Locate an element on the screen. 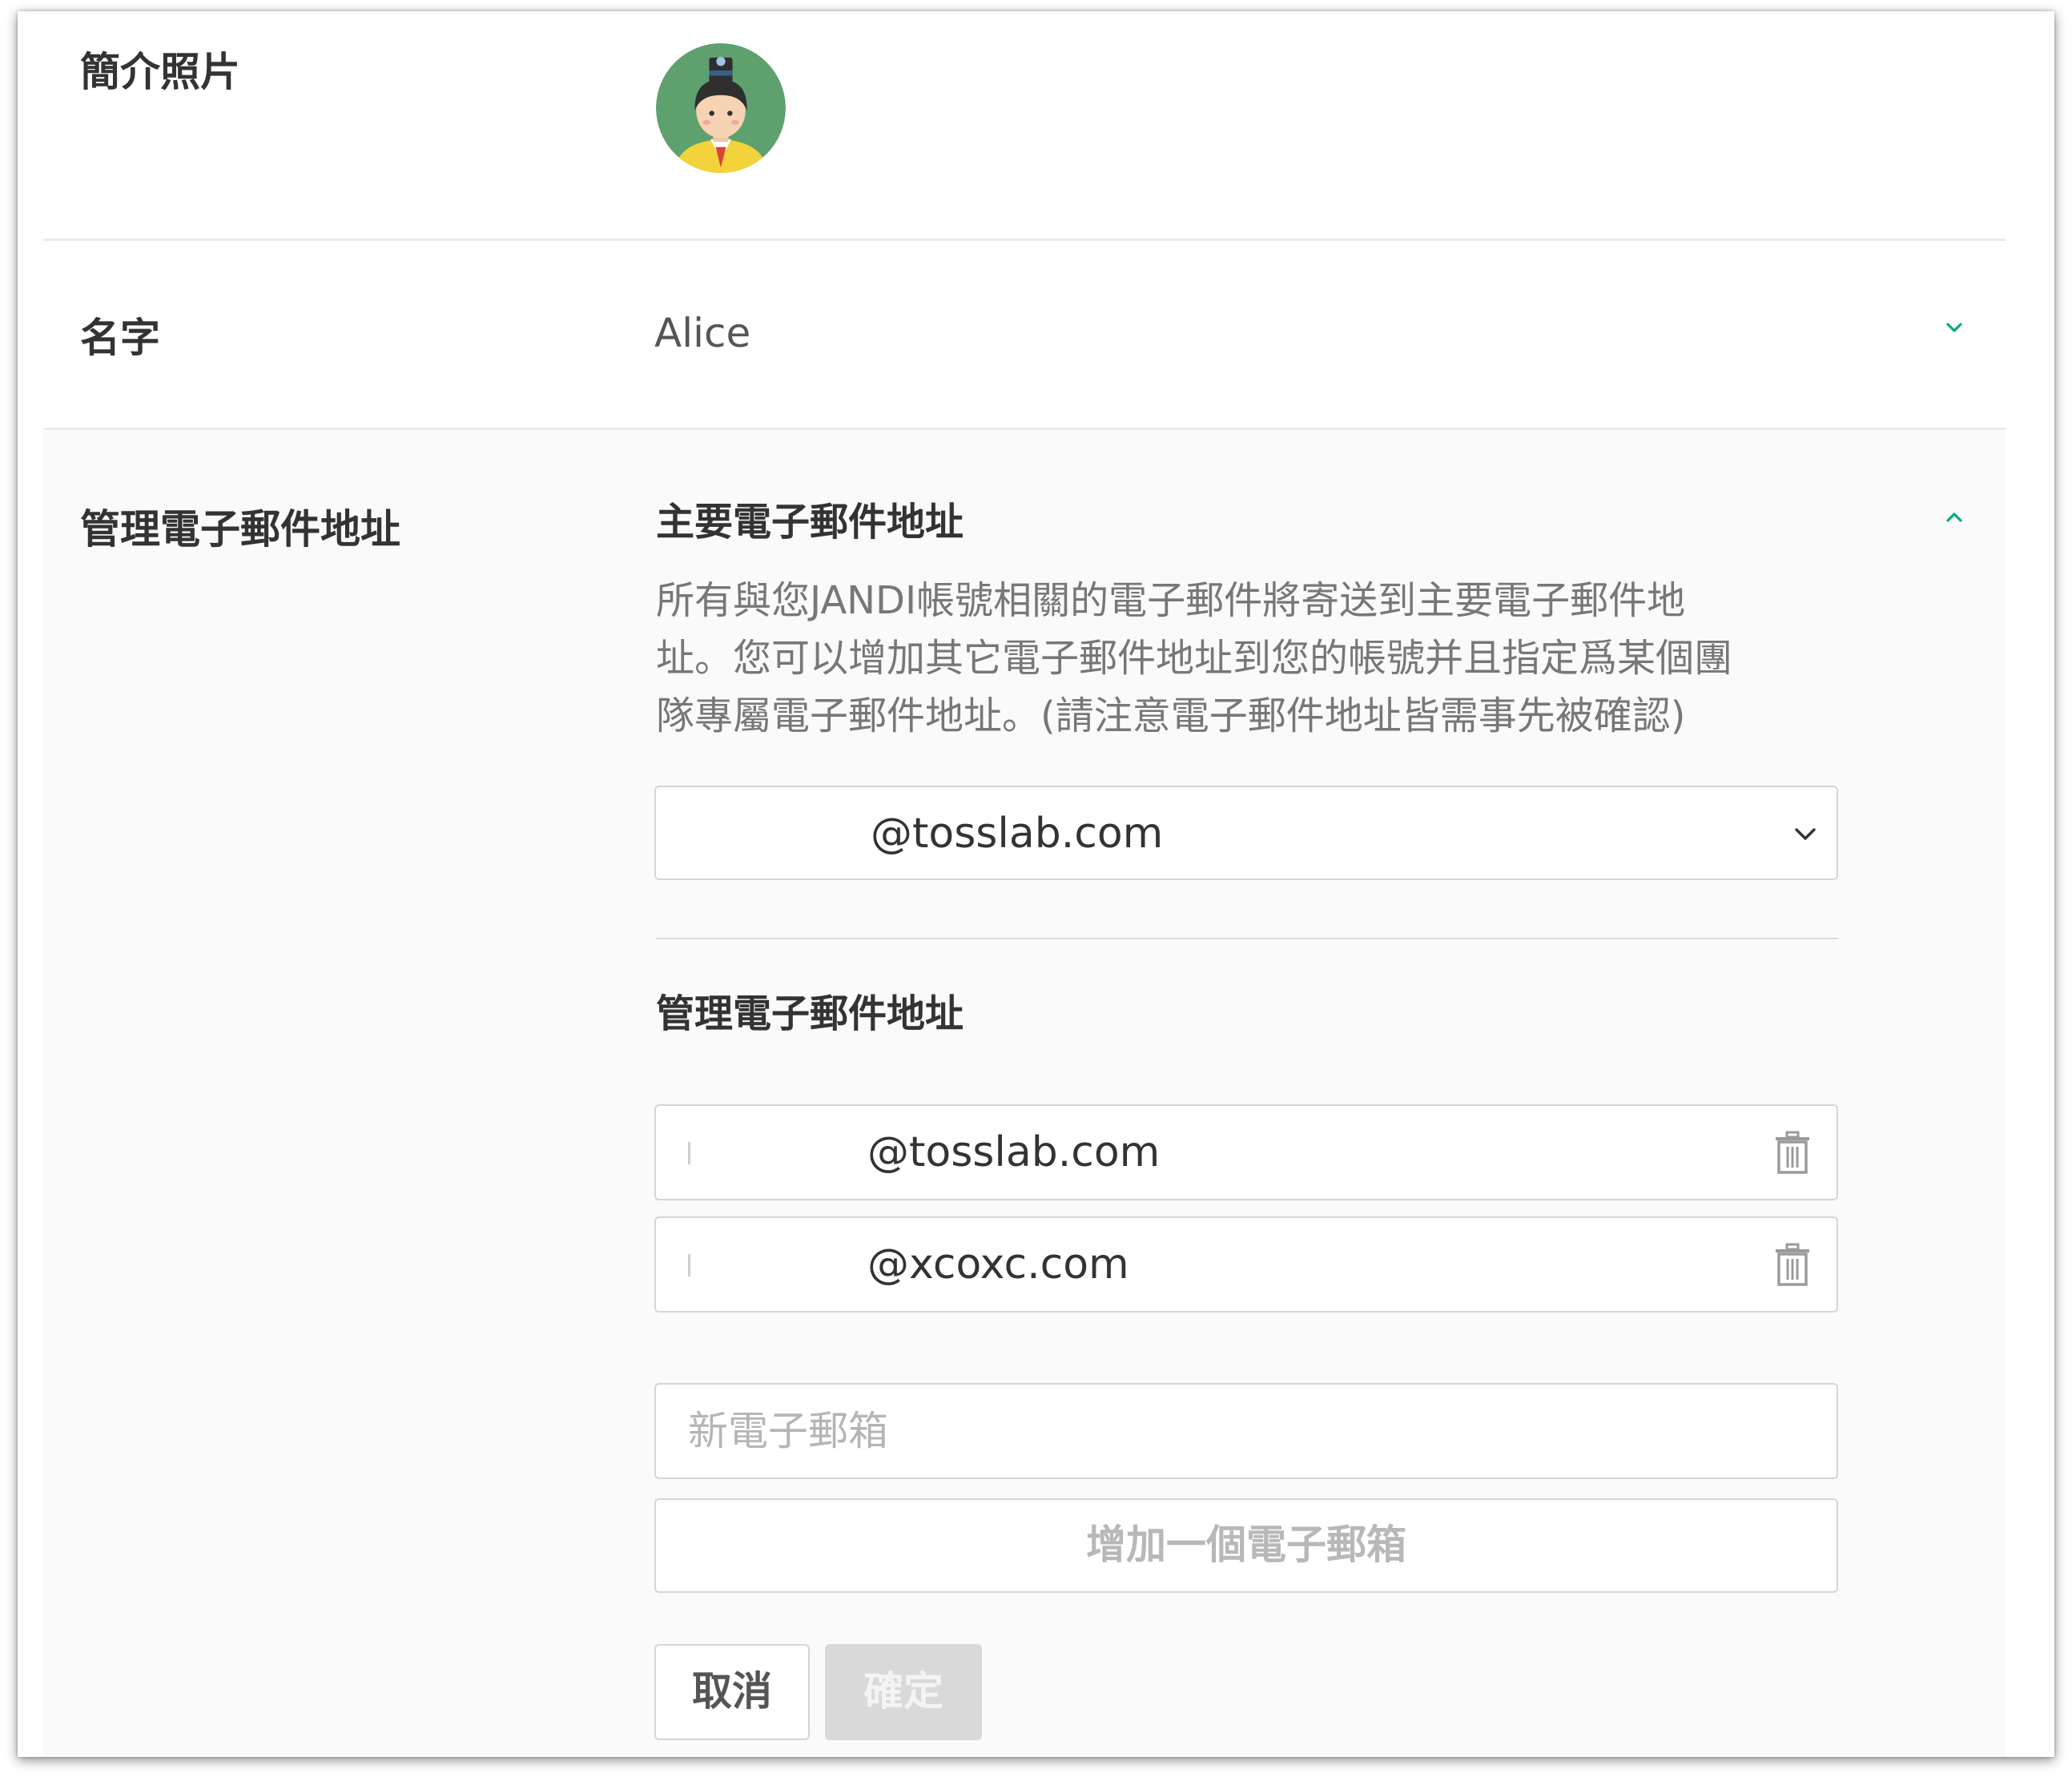 The width and height of the screenshot is (2072, 1781). add-email-button: 增加一個電子郵箱 is located at coordinates (1246, 1545).